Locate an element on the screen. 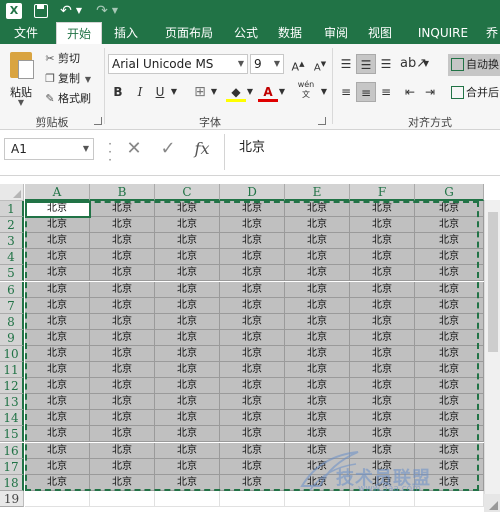 The image size is (500, 512). cell-f11: 北京 is located at coordinates (382, 370).